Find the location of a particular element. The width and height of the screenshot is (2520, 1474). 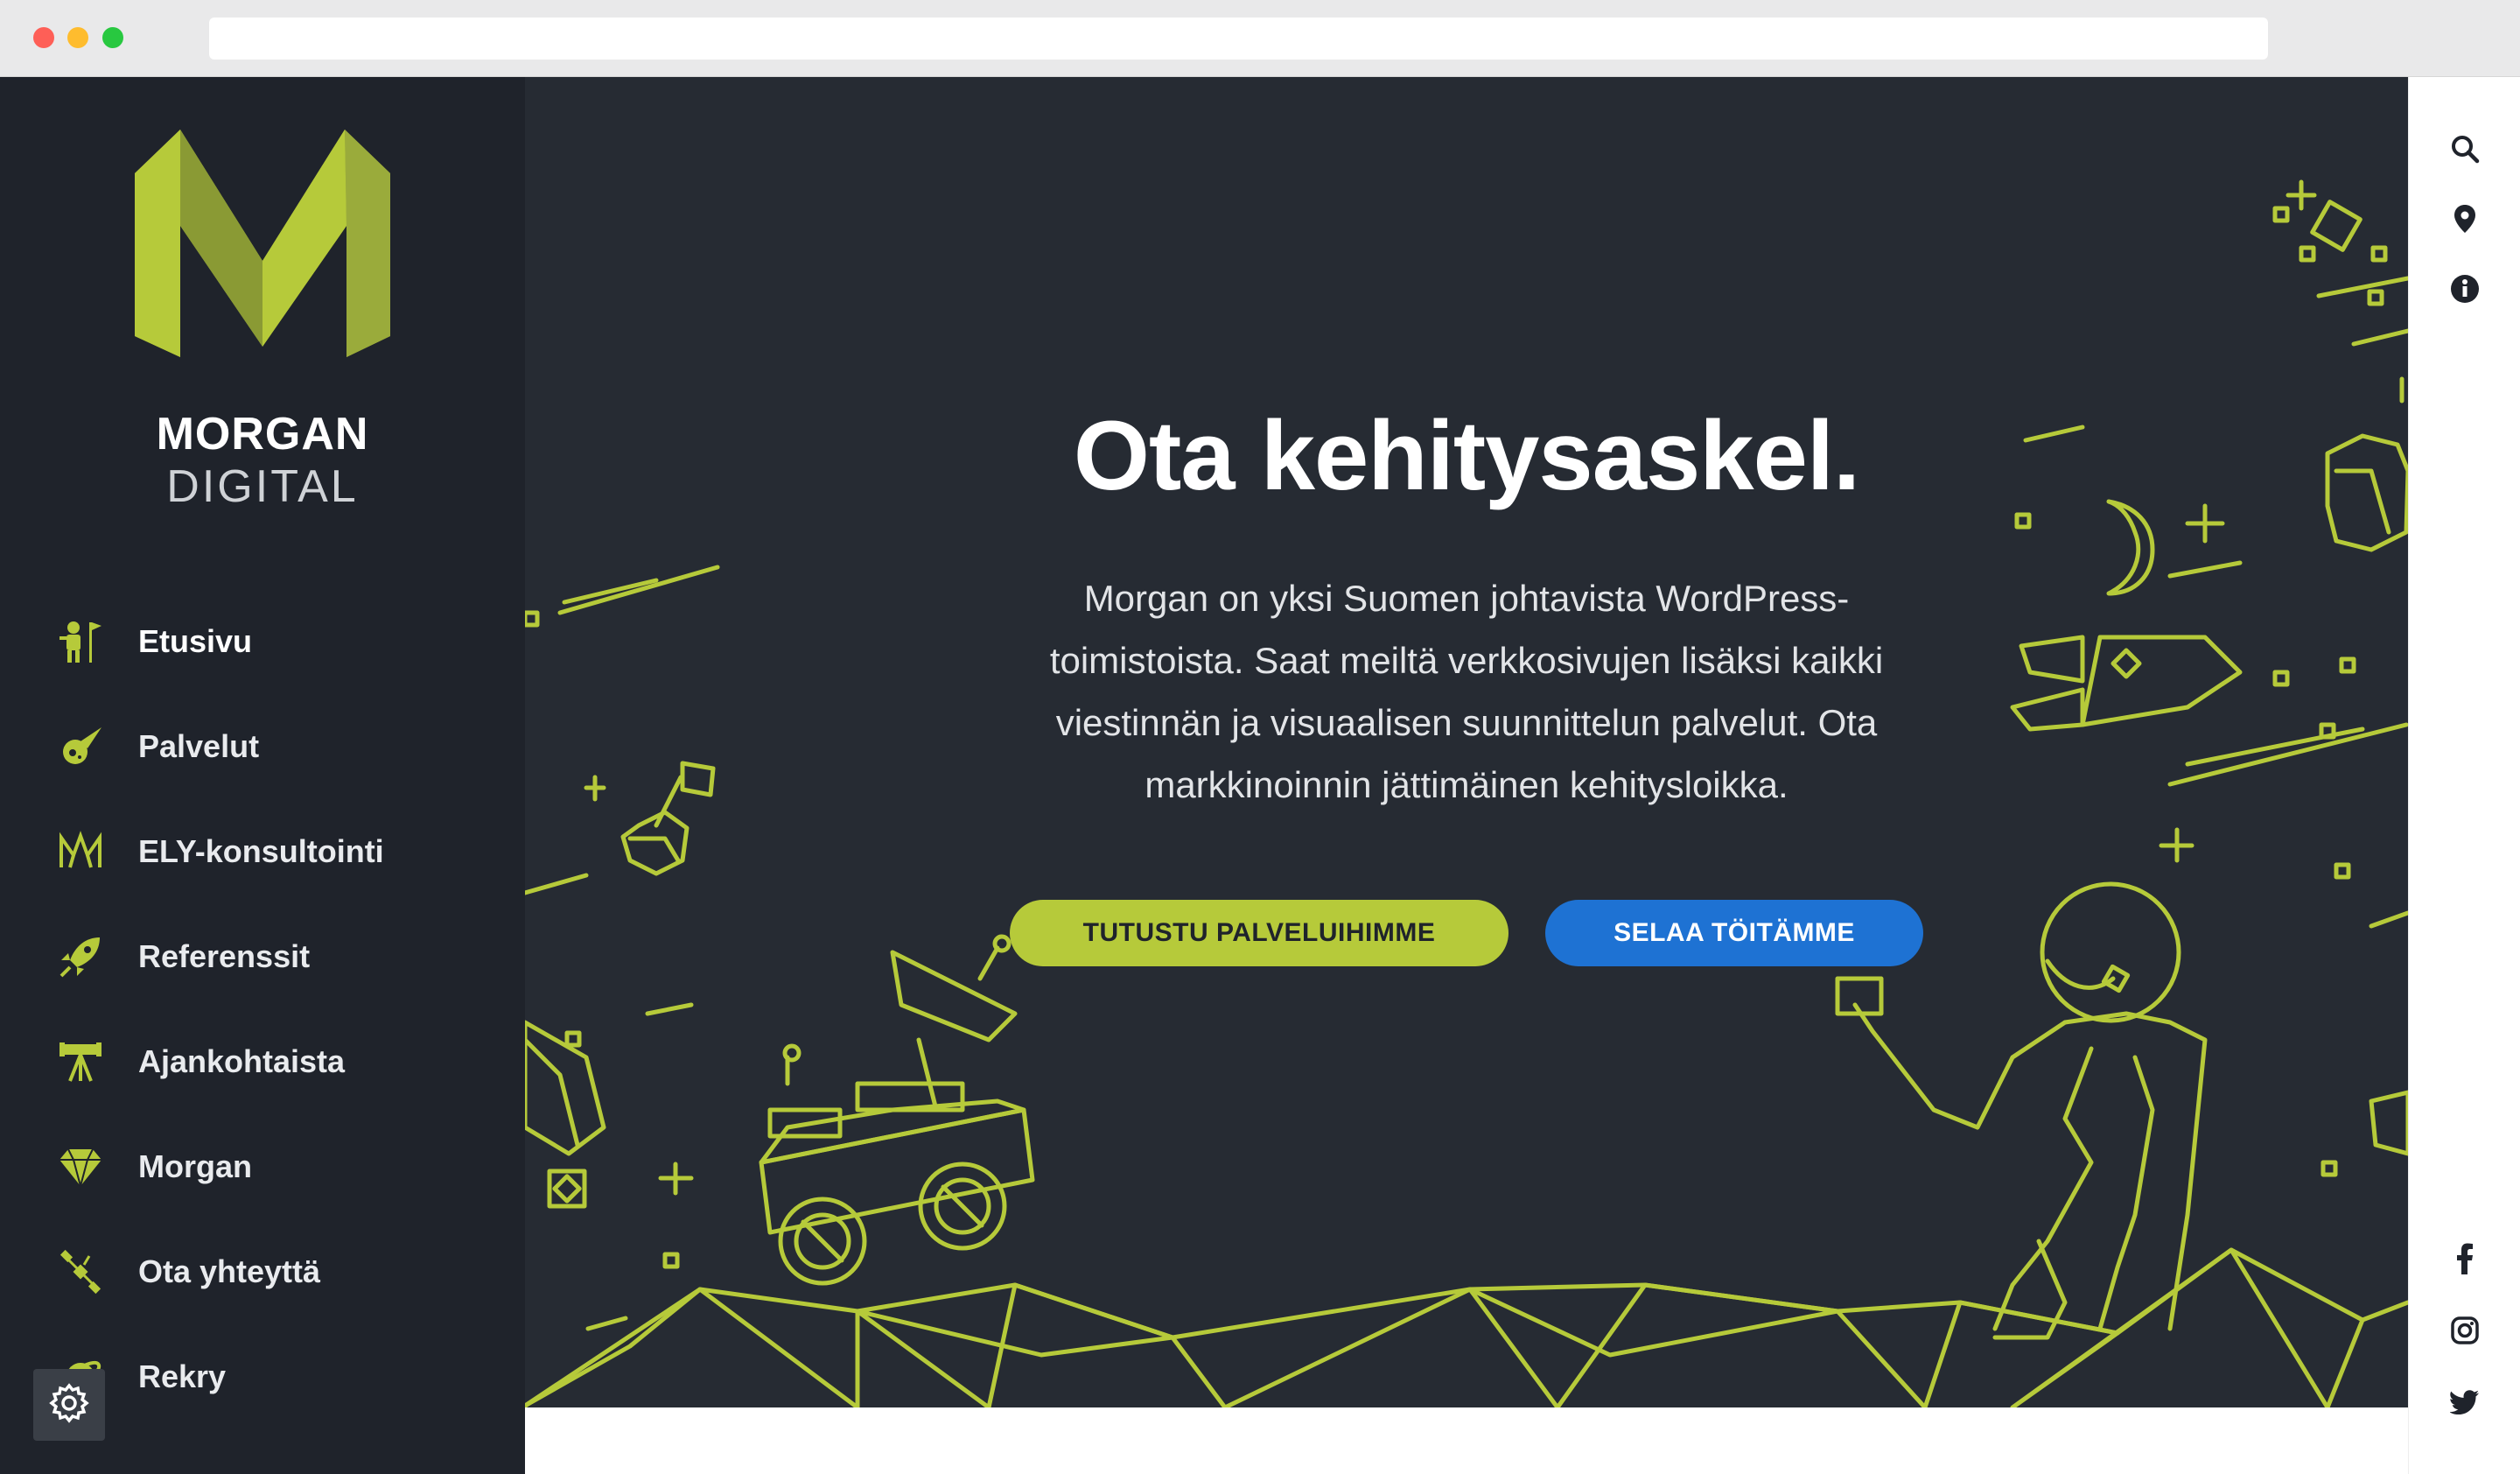

logo-word-morgan: MORGAN is located at coordinates (262, 434).